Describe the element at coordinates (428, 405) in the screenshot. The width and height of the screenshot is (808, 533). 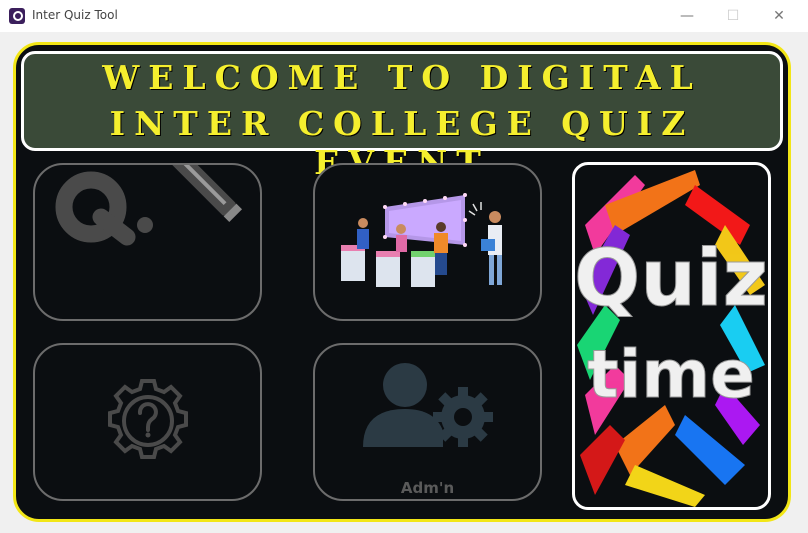
I see `admin-gear-icon` at that location.